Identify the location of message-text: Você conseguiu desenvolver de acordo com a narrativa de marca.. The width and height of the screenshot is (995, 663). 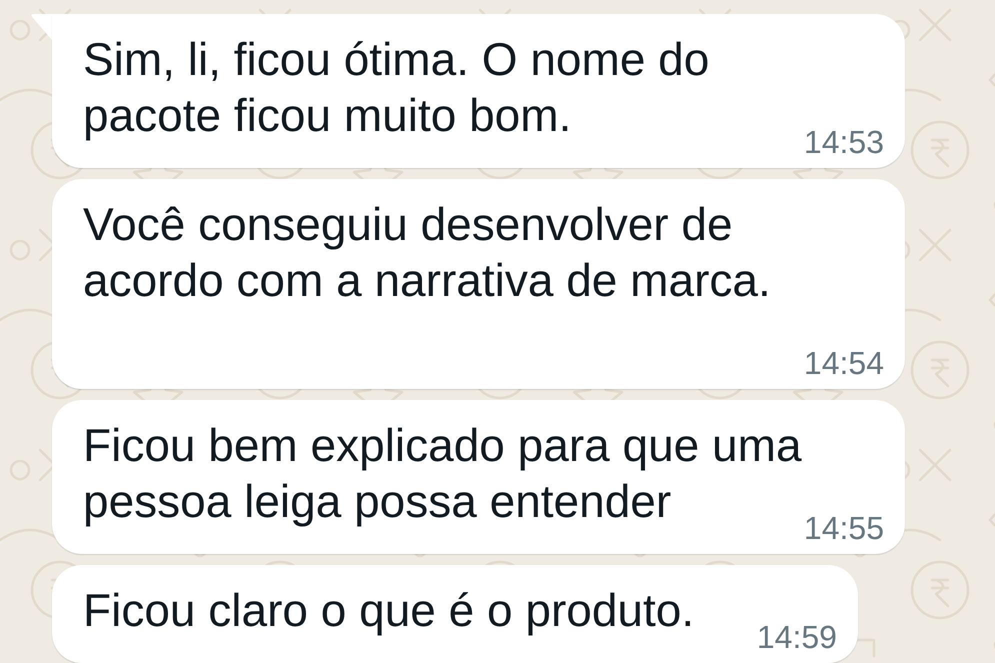
(427, 252).